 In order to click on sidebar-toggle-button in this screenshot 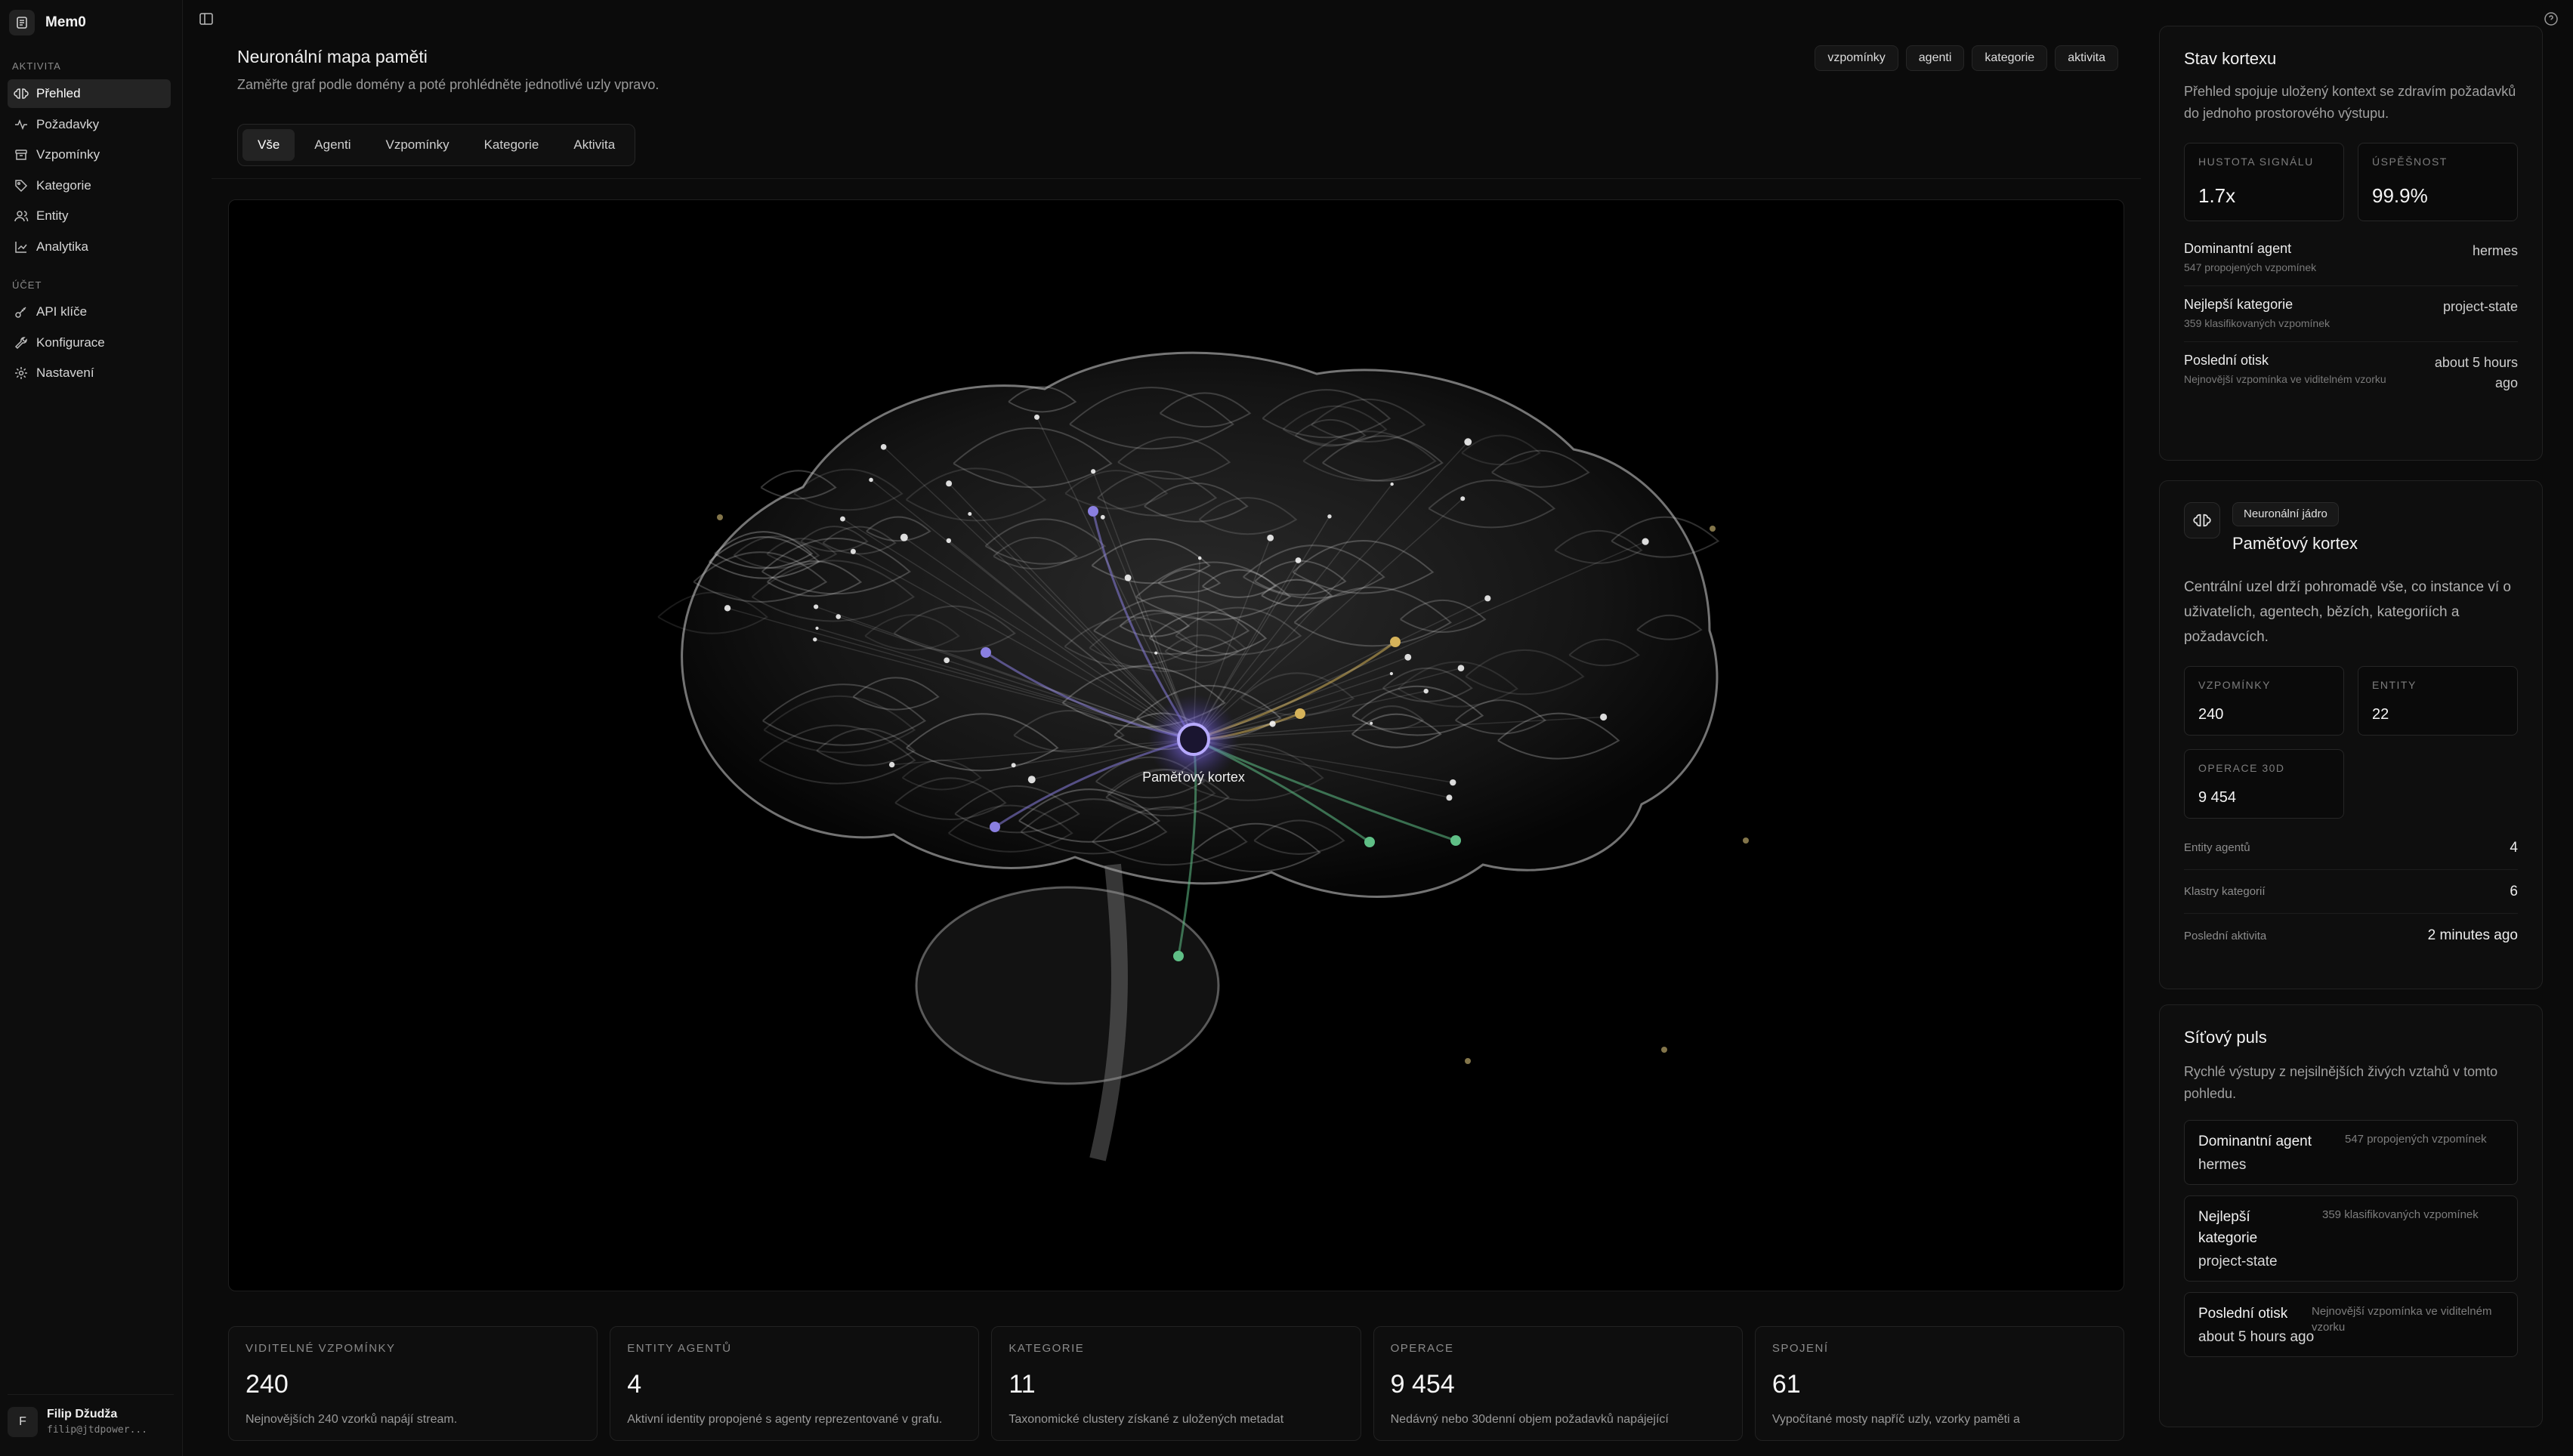, I will do `click(207, 19)`.